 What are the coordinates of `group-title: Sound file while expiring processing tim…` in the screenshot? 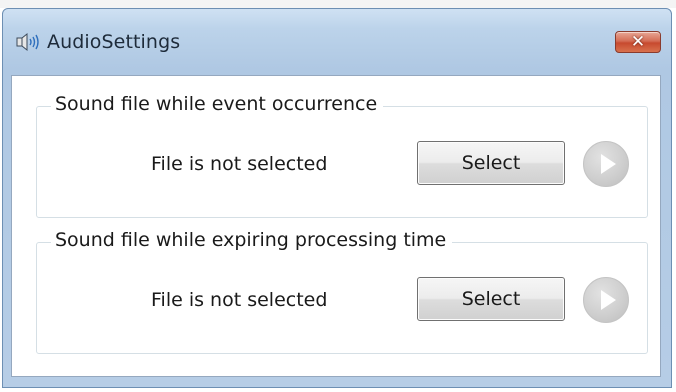 It's located at (252, 240).